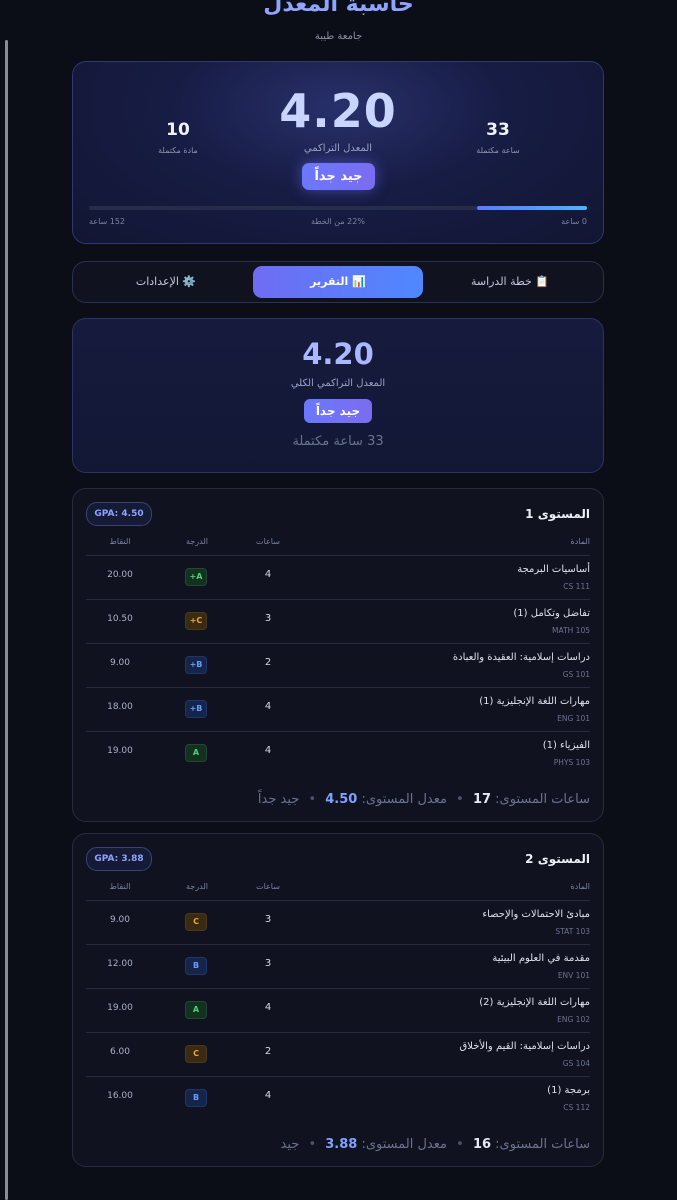  What do you see at coordinates (338, 176) in the screenshot?
I see `gpa-rating-badge: جيد جداً` at bounding box center [338, 176].